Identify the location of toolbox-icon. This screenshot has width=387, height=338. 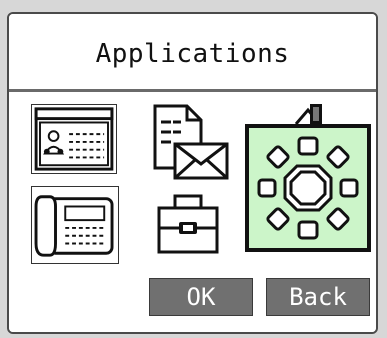
(188, 224).